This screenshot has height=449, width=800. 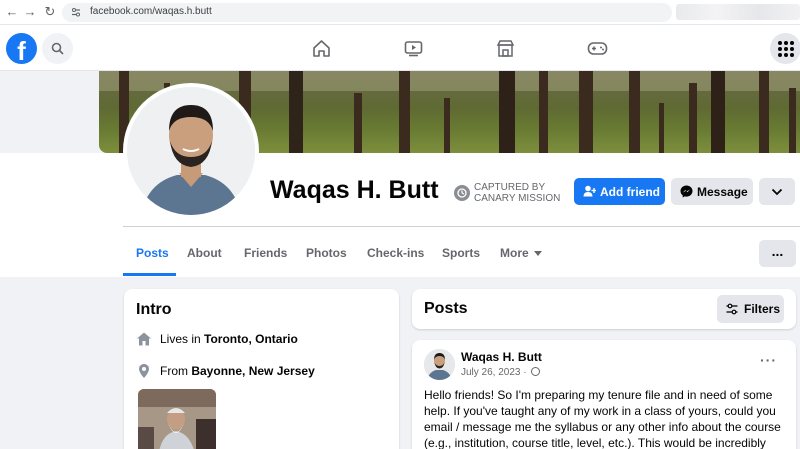 I want to click on filter-sliders-icon, so click(x=732, y=309).